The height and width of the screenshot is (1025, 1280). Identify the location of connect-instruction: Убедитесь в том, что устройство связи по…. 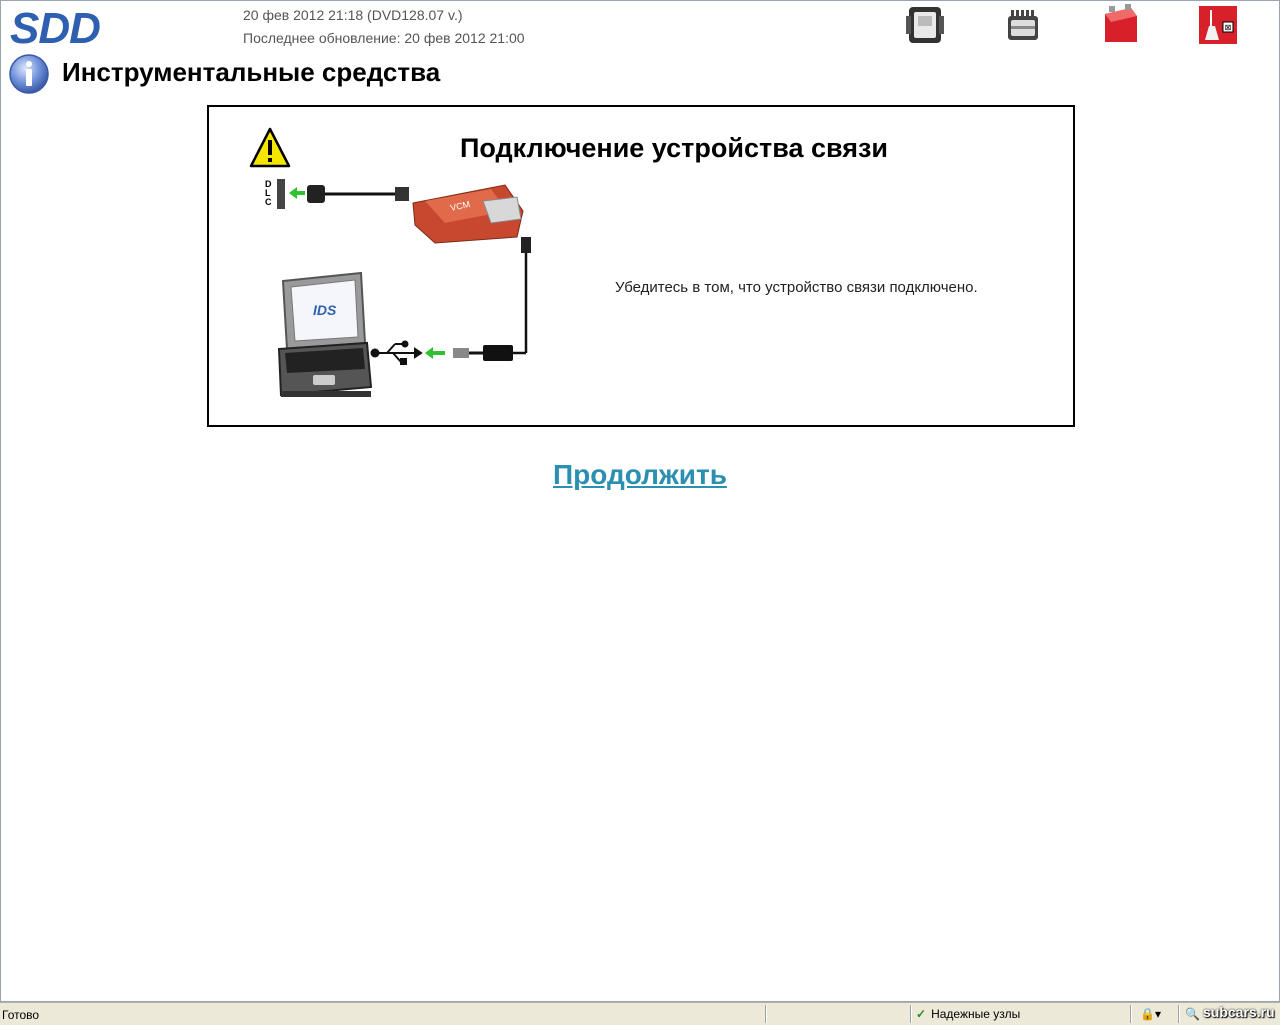
(796, 287).